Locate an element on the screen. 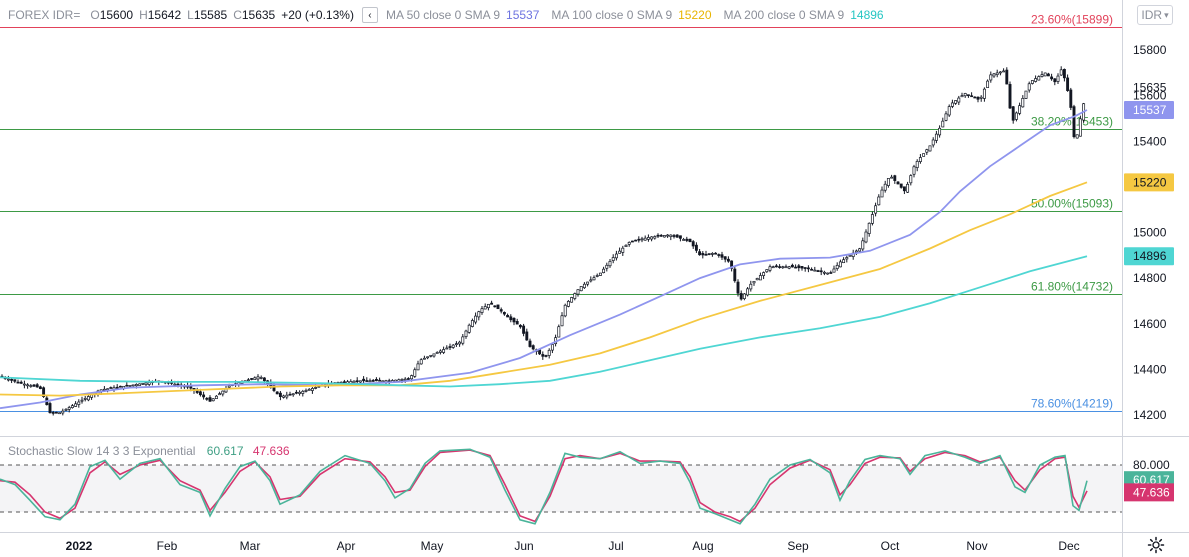  symbol-box: IDR ▾ is located at coordinates (1155, 15).